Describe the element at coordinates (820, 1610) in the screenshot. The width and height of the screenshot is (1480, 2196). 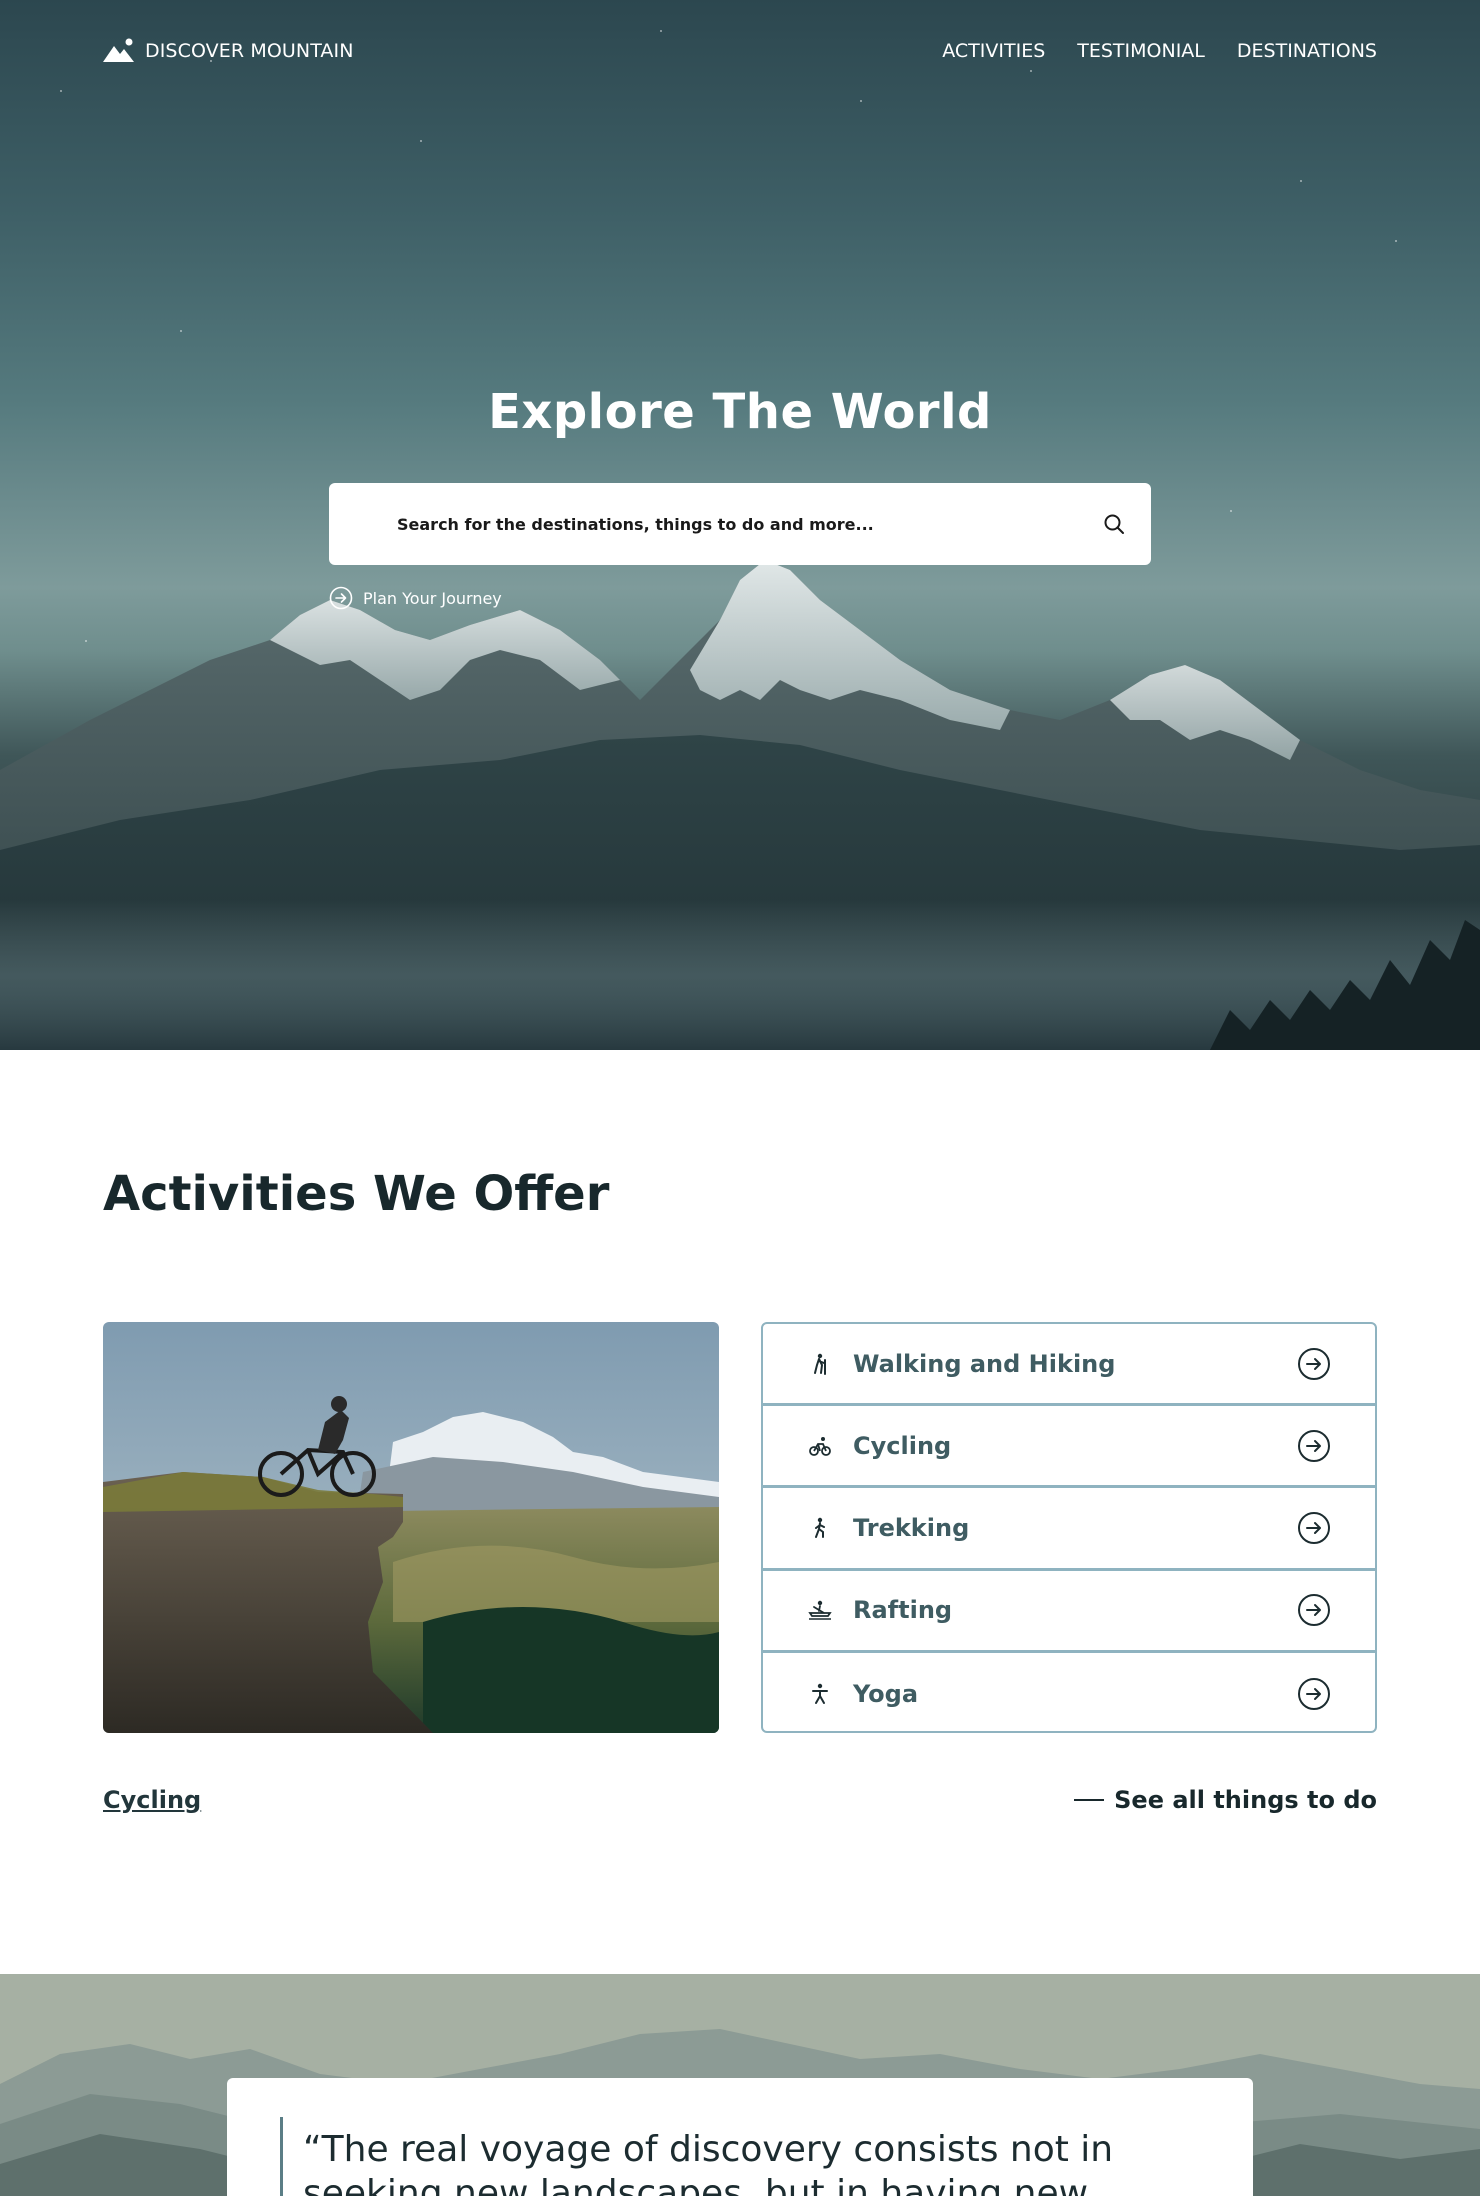
I see `rafting-icon` at that location.